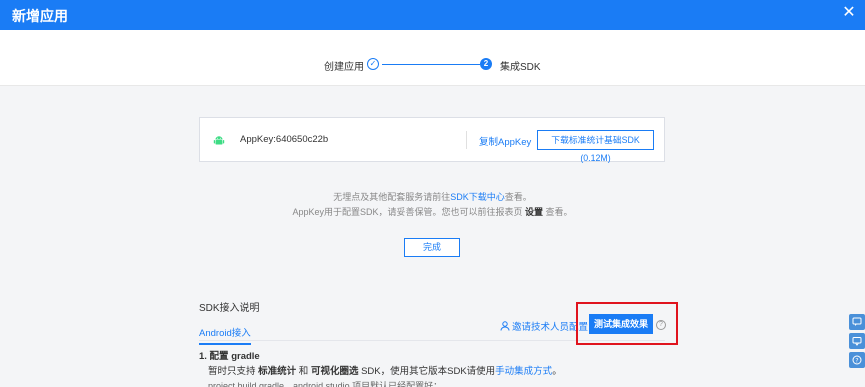 This screenshot has width=865, height=387. What do you see at coordinates (505, 141) in the screenshot?
I see `copy-appkey-link: 复制AppKey` at bounding box center [505, 141].